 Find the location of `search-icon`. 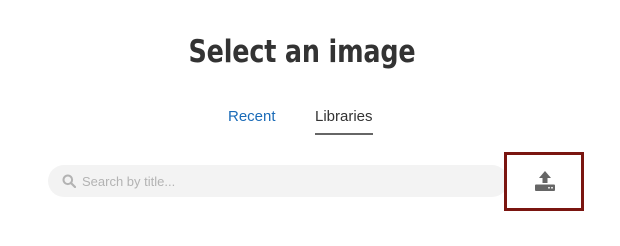

search-icon is located at coordinates (69, 181).